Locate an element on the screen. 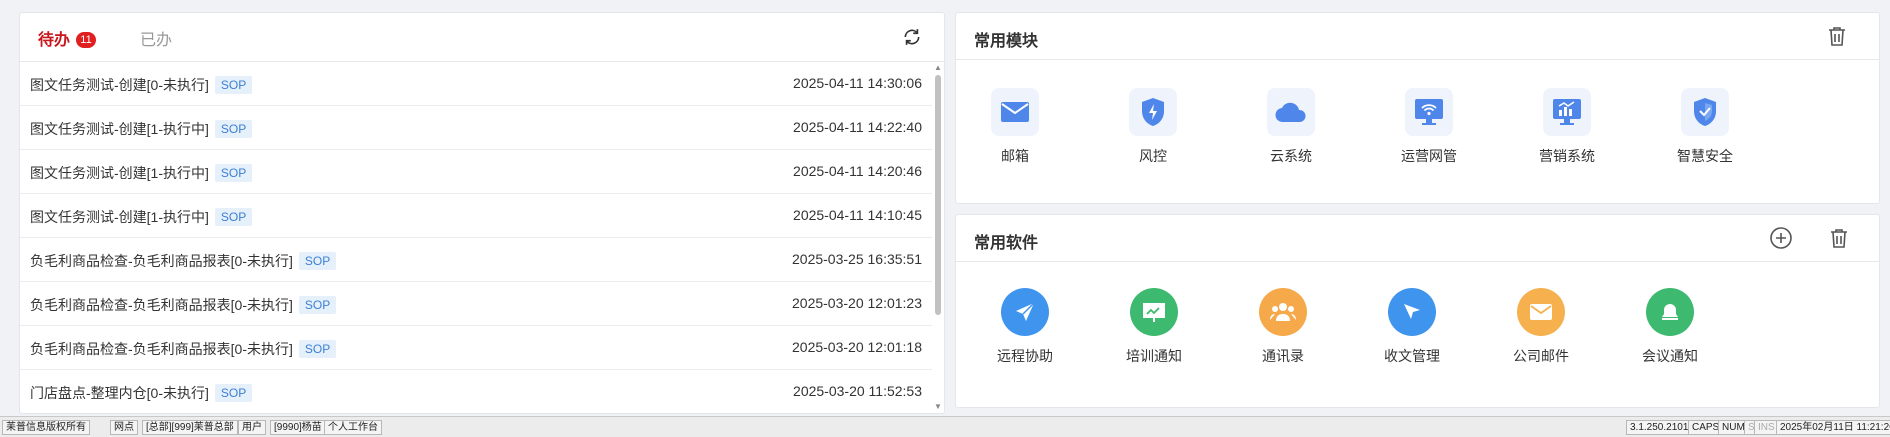 Image resolution: width=1890 pixels, height=437 pixels. bell-icon is located at coordinates (1670, 312).